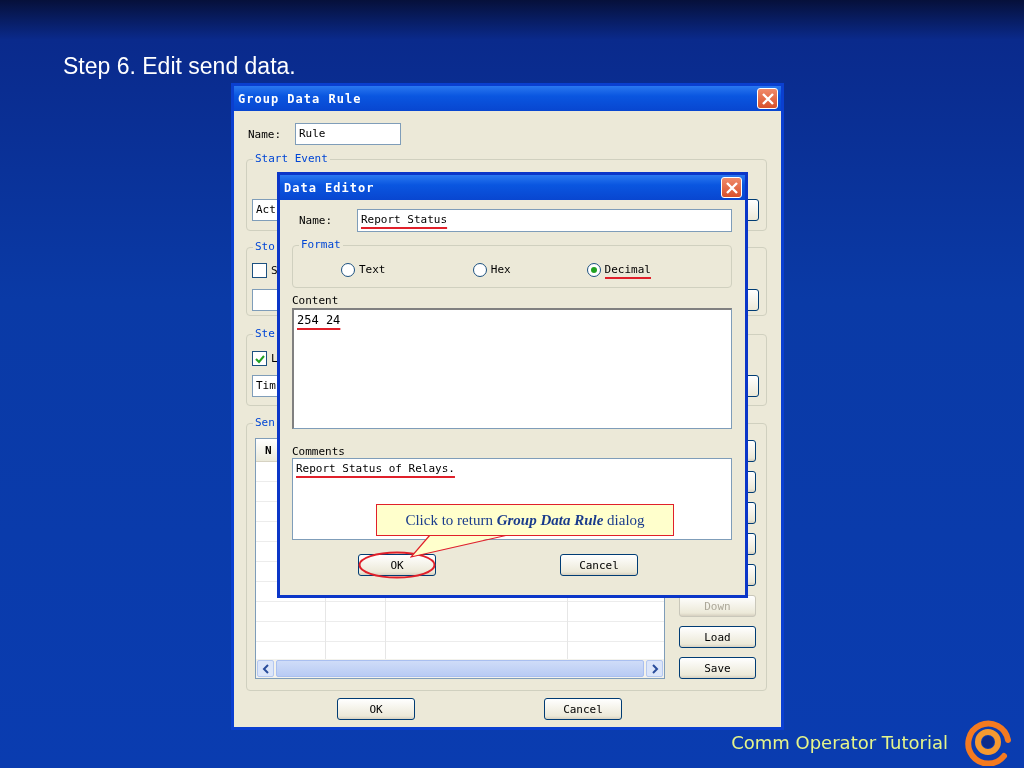  What do you see at coordinates (348, 134) in the screenshot?
I see `name-field: Rule` at bounding box center [348, 134].